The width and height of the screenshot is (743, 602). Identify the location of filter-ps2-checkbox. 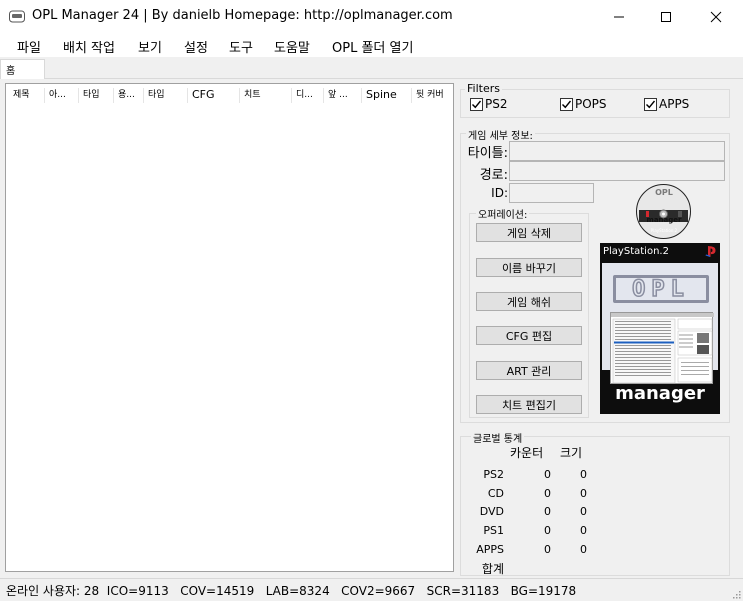
(476, 104).